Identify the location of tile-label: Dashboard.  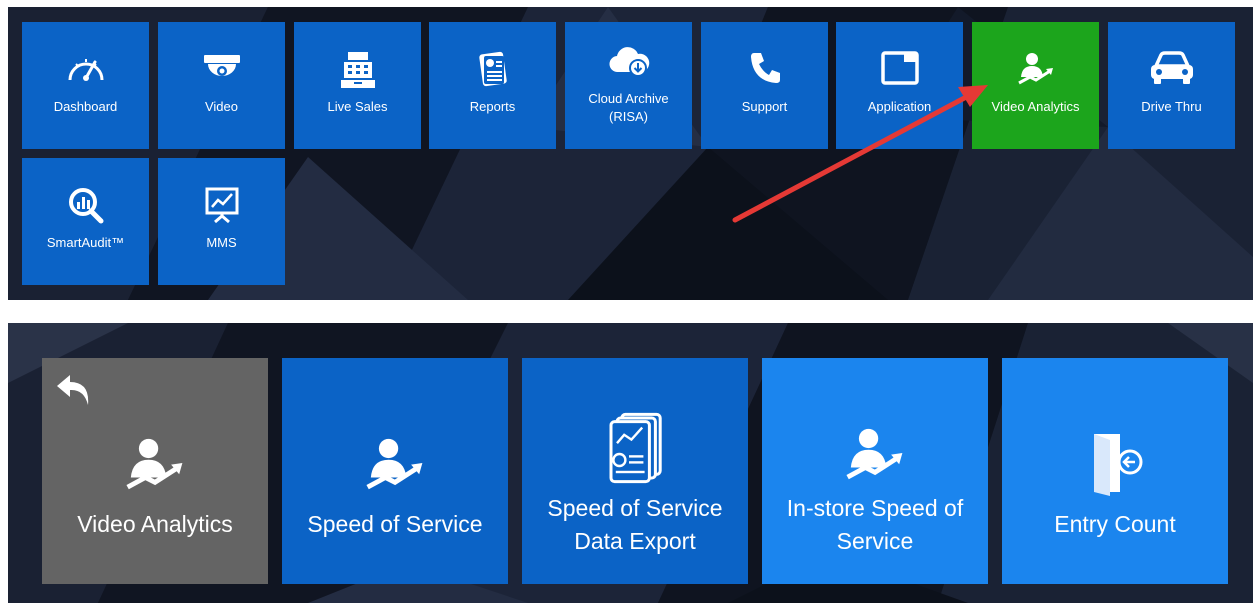
(85, 106).